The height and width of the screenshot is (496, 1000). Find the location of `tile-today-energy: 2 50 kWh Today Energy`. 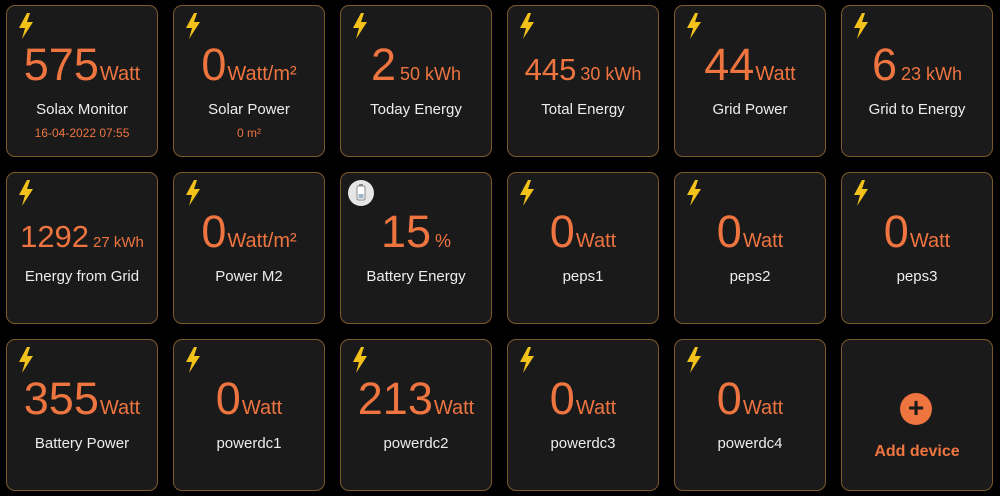

tile-today-energy: 2 50 kWh Today Energy is located at coordinates (416, 81).